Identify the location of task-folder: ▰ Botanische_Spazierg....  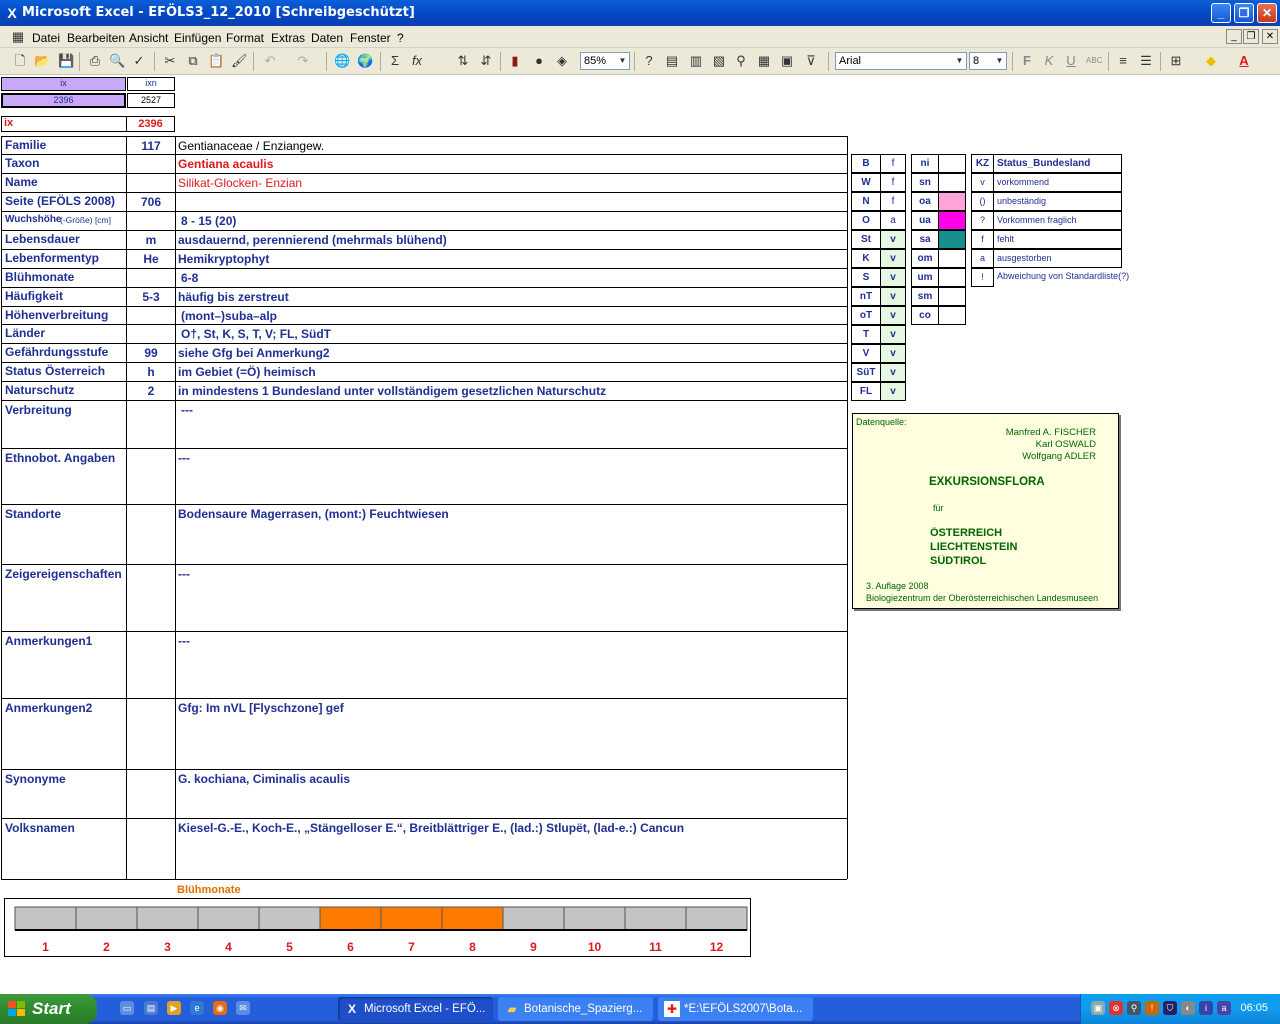
(575, 1009).